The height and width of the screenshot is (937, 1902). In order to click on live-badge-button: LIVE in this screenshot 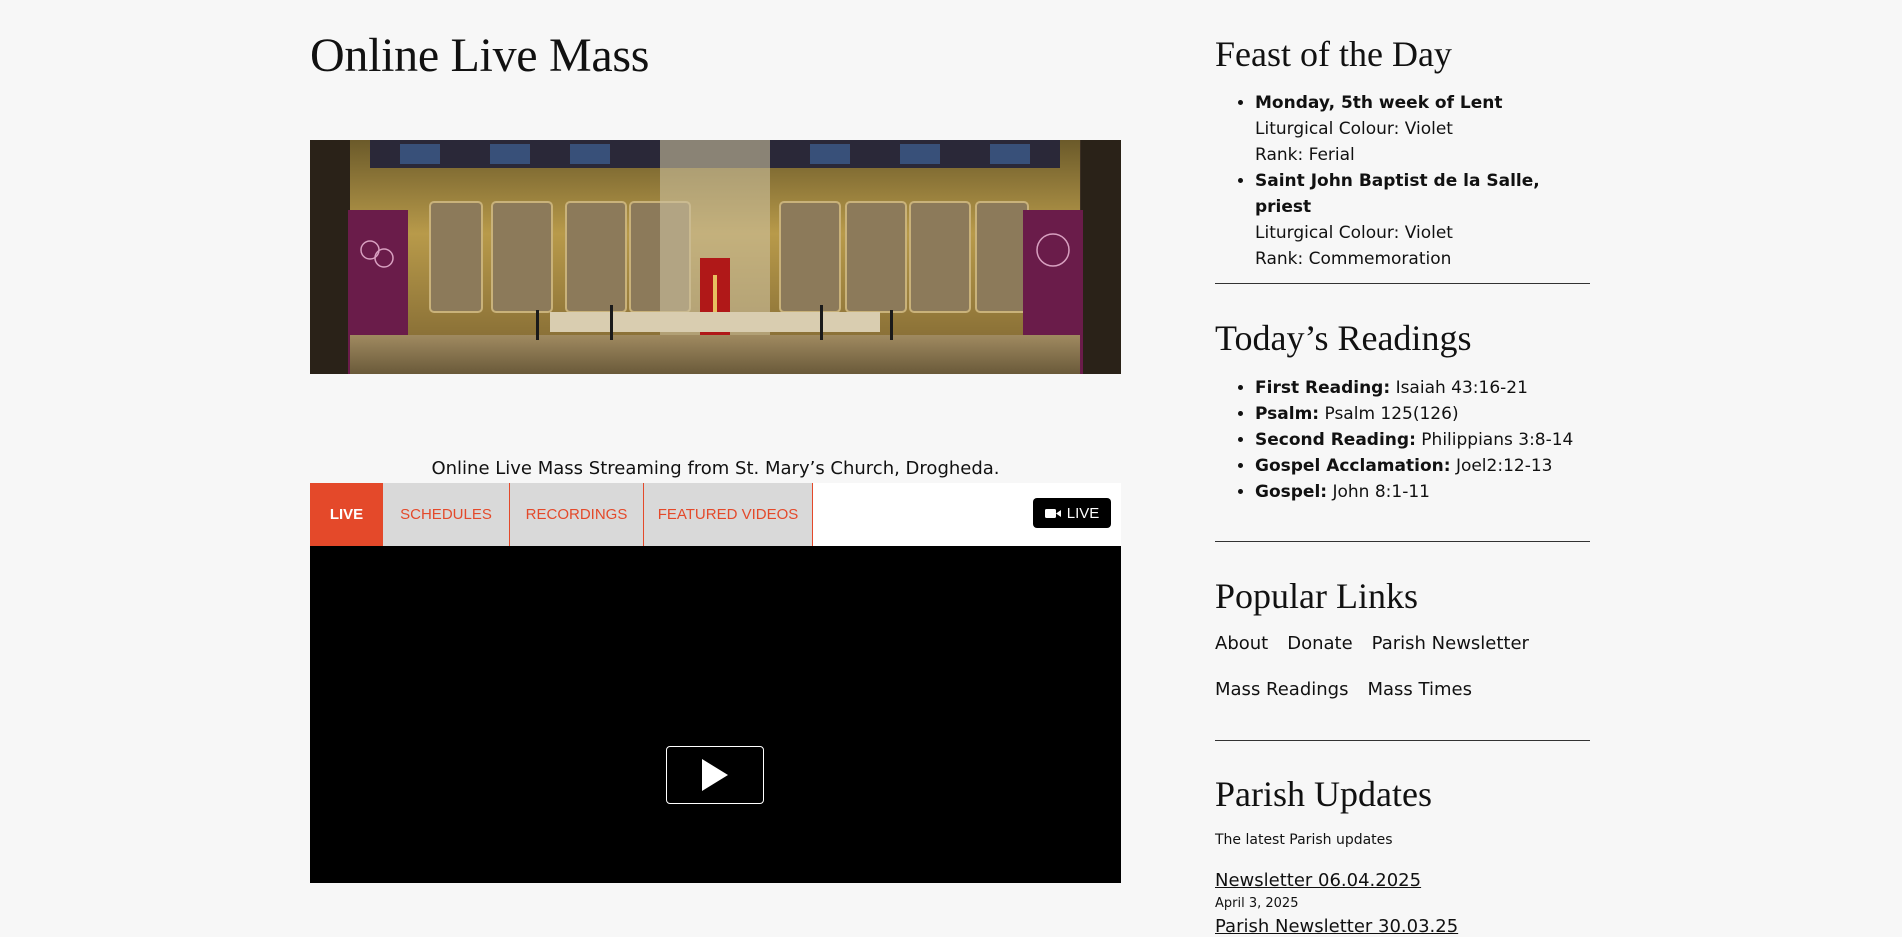, I will do `click(1072, 513)`.